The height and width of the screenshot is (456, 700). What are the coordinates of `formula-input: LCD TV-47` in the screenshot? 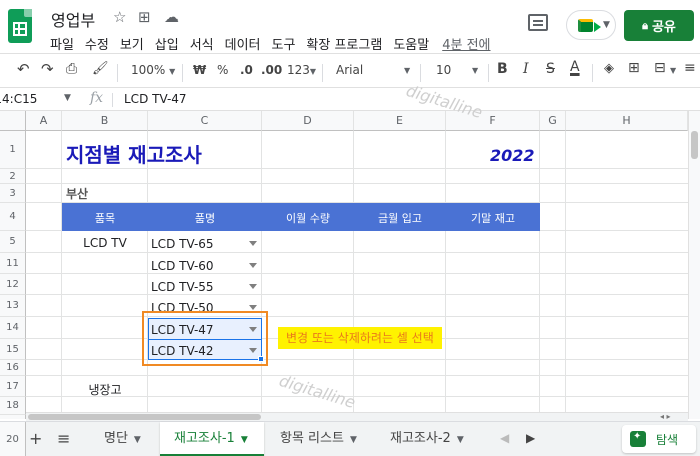 It's located at (155, 99).